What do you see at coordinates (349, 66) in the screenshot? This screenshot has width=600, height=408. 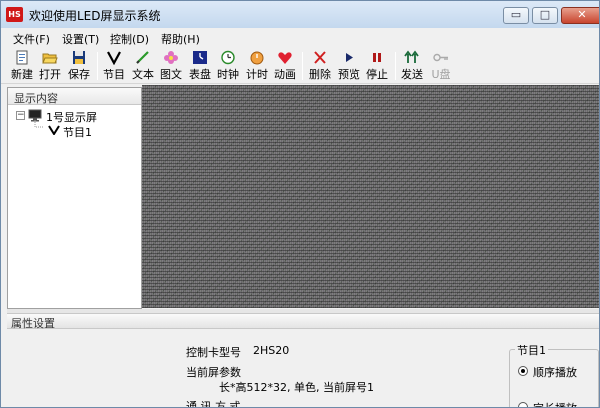 I see `preview-button: 预览` at bounding box center [349, 66].